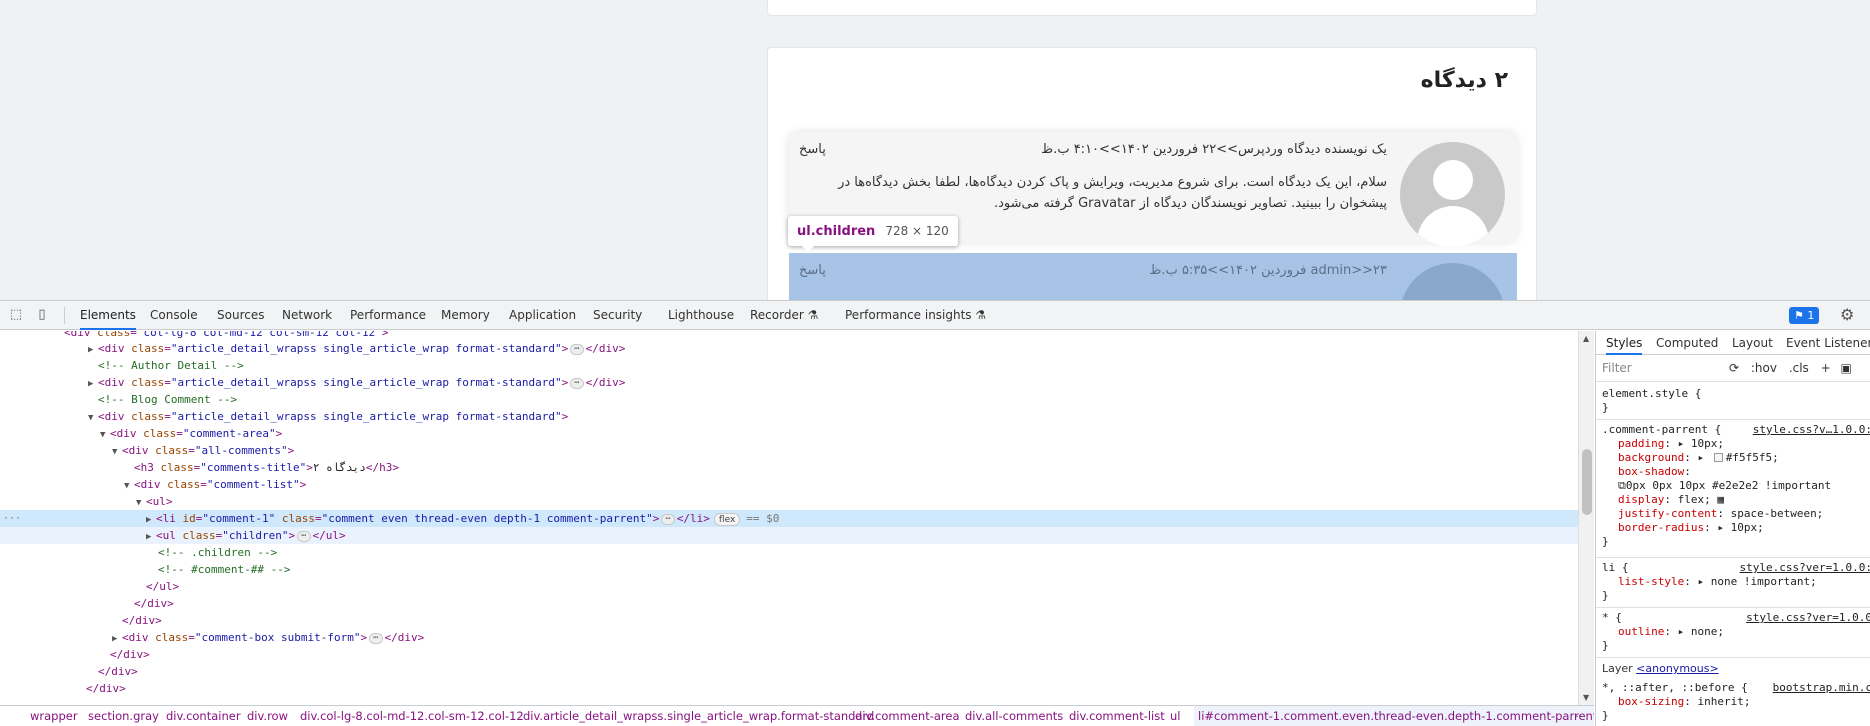 The width and height of the screenshot is (1870, 726). I want to click on tooltip-dimensions: 728 × 120, so click(917, 231).